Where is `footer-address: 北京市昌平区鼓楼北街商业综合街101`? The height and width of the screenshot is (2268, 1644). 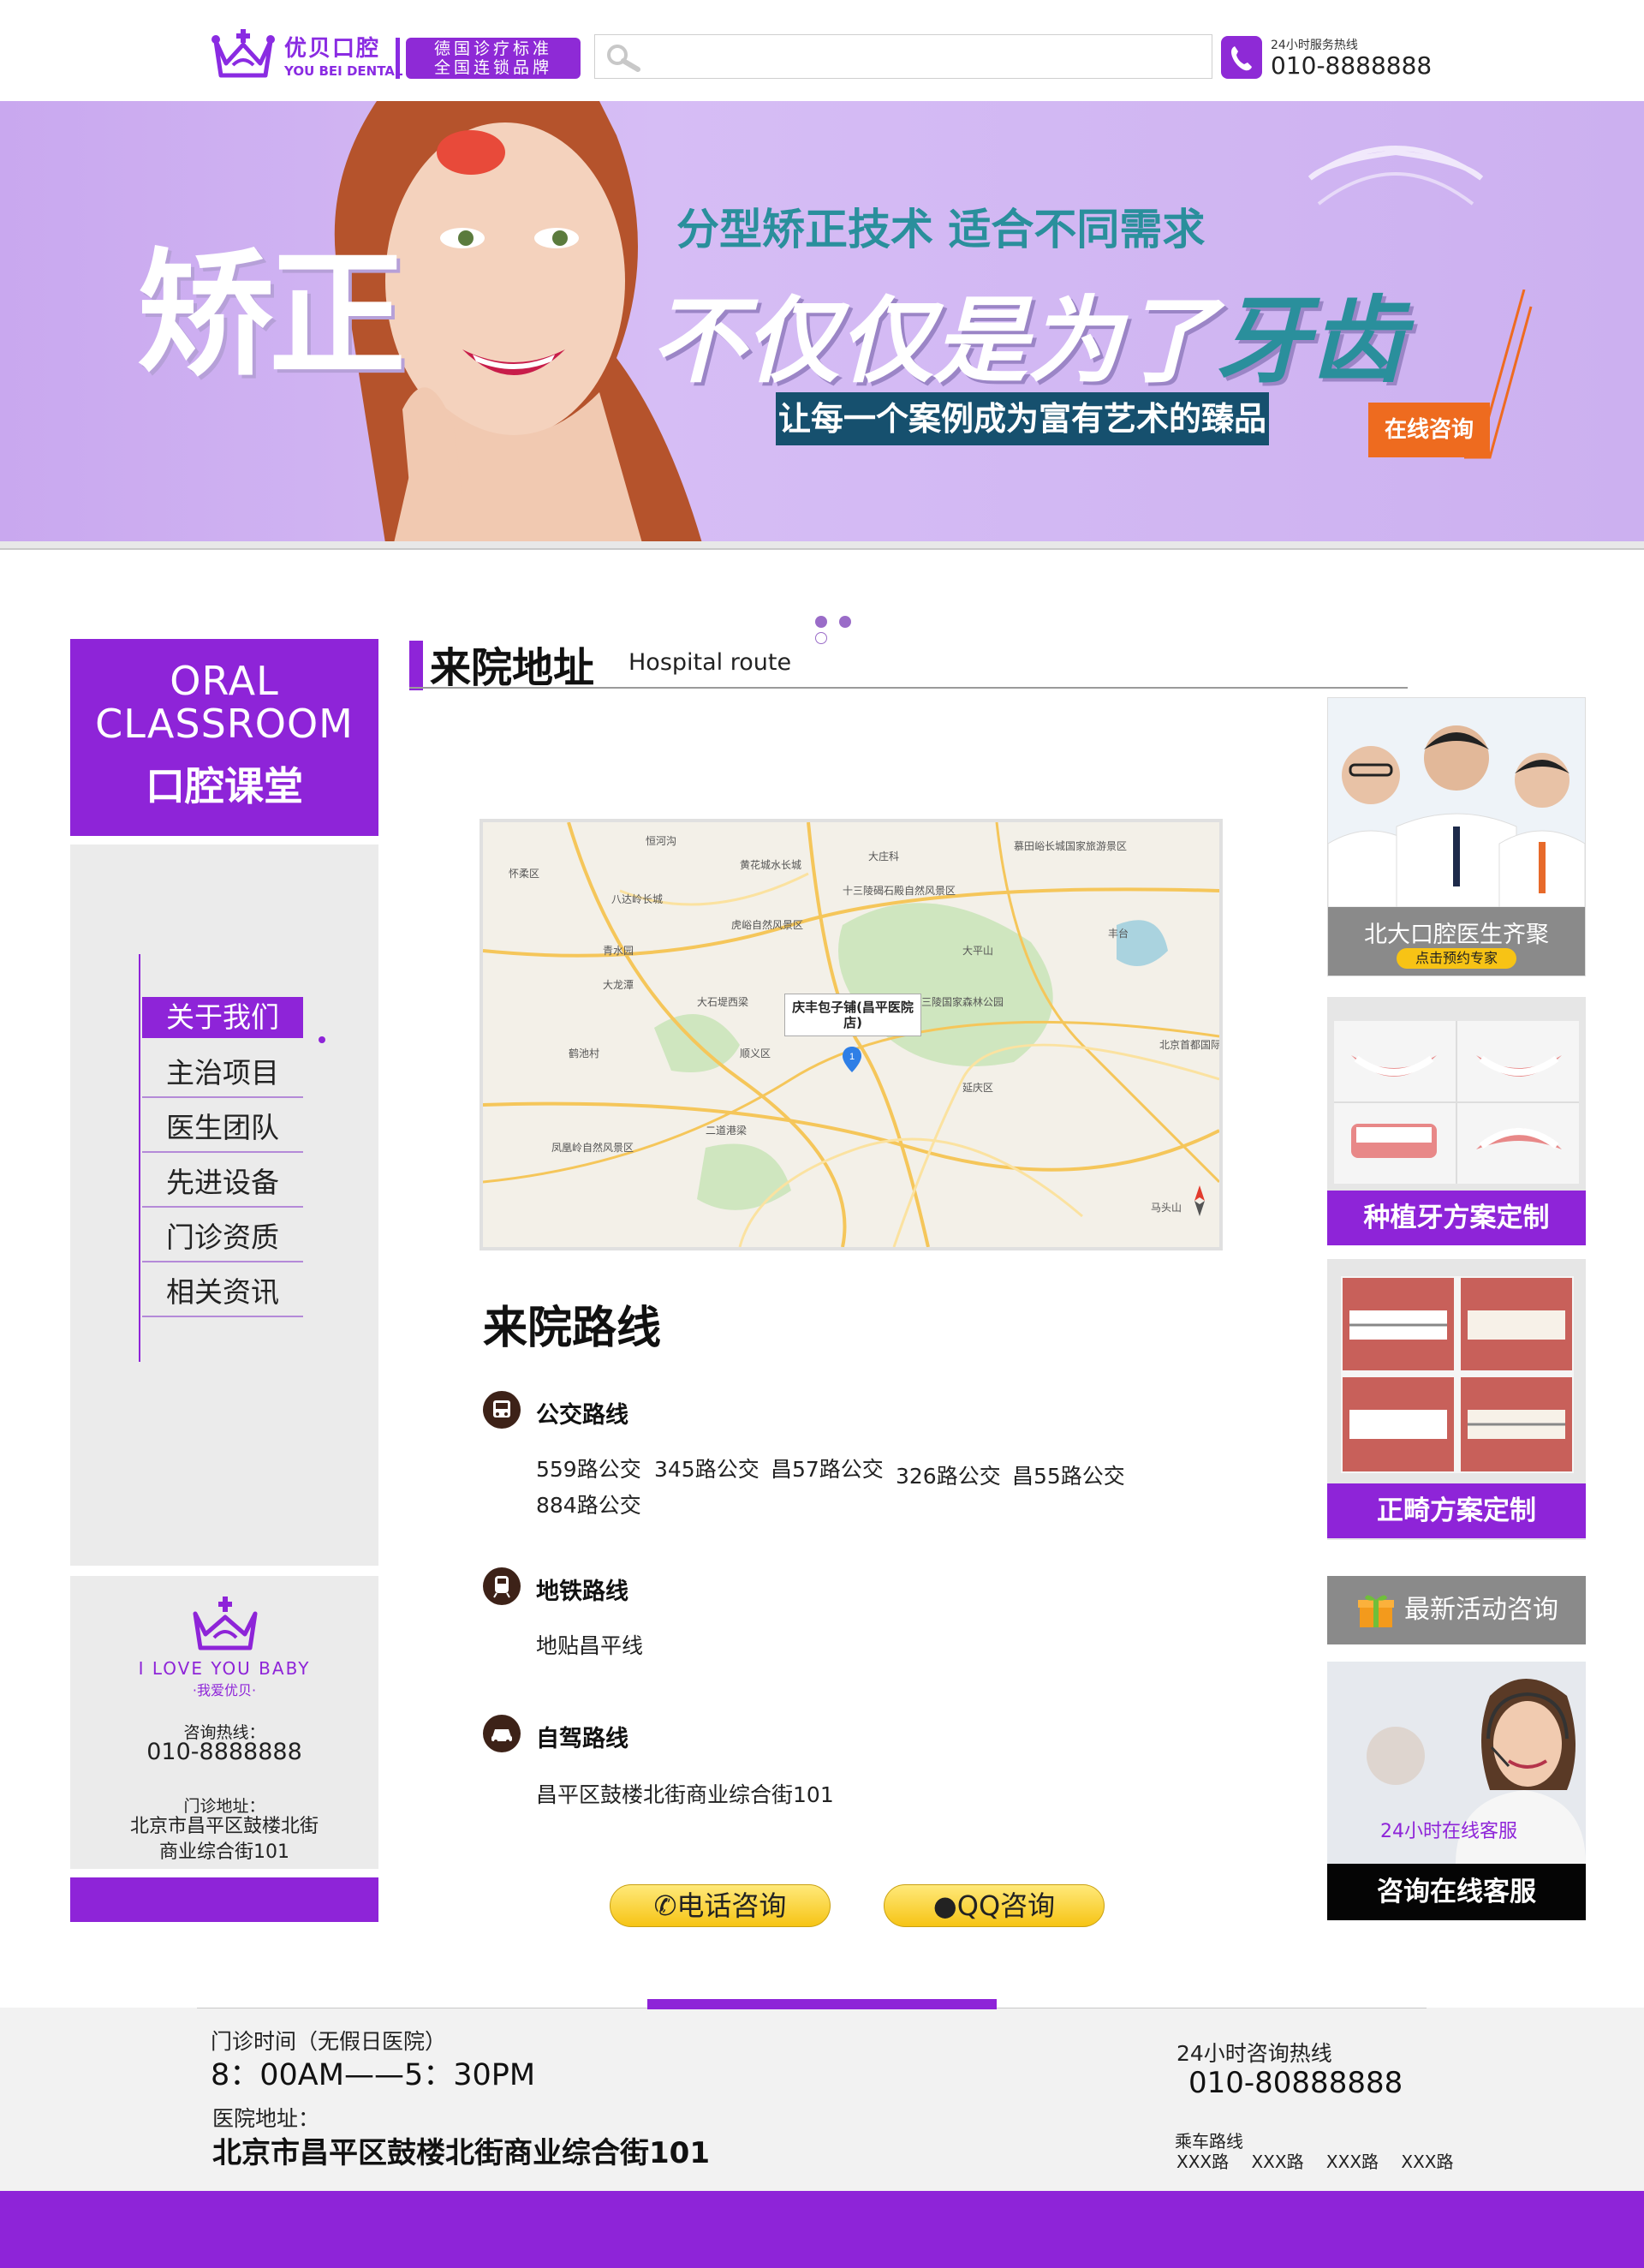 footer-address: 北京市昌平区鼓楼北街商业综合街101 is located at coordinates (461, 2153).